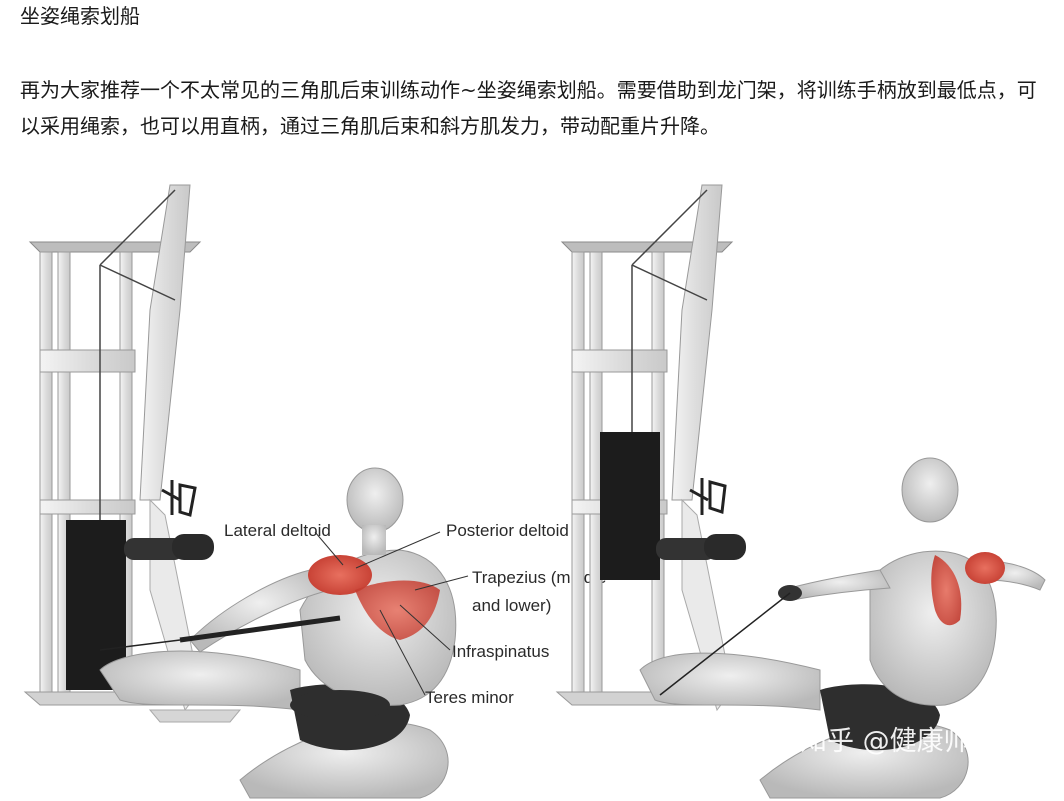 The width and height of the screenshot is (1064, 801). I want to click on label-trapezius-line1: Trapezius (middle, so click(539, 577).